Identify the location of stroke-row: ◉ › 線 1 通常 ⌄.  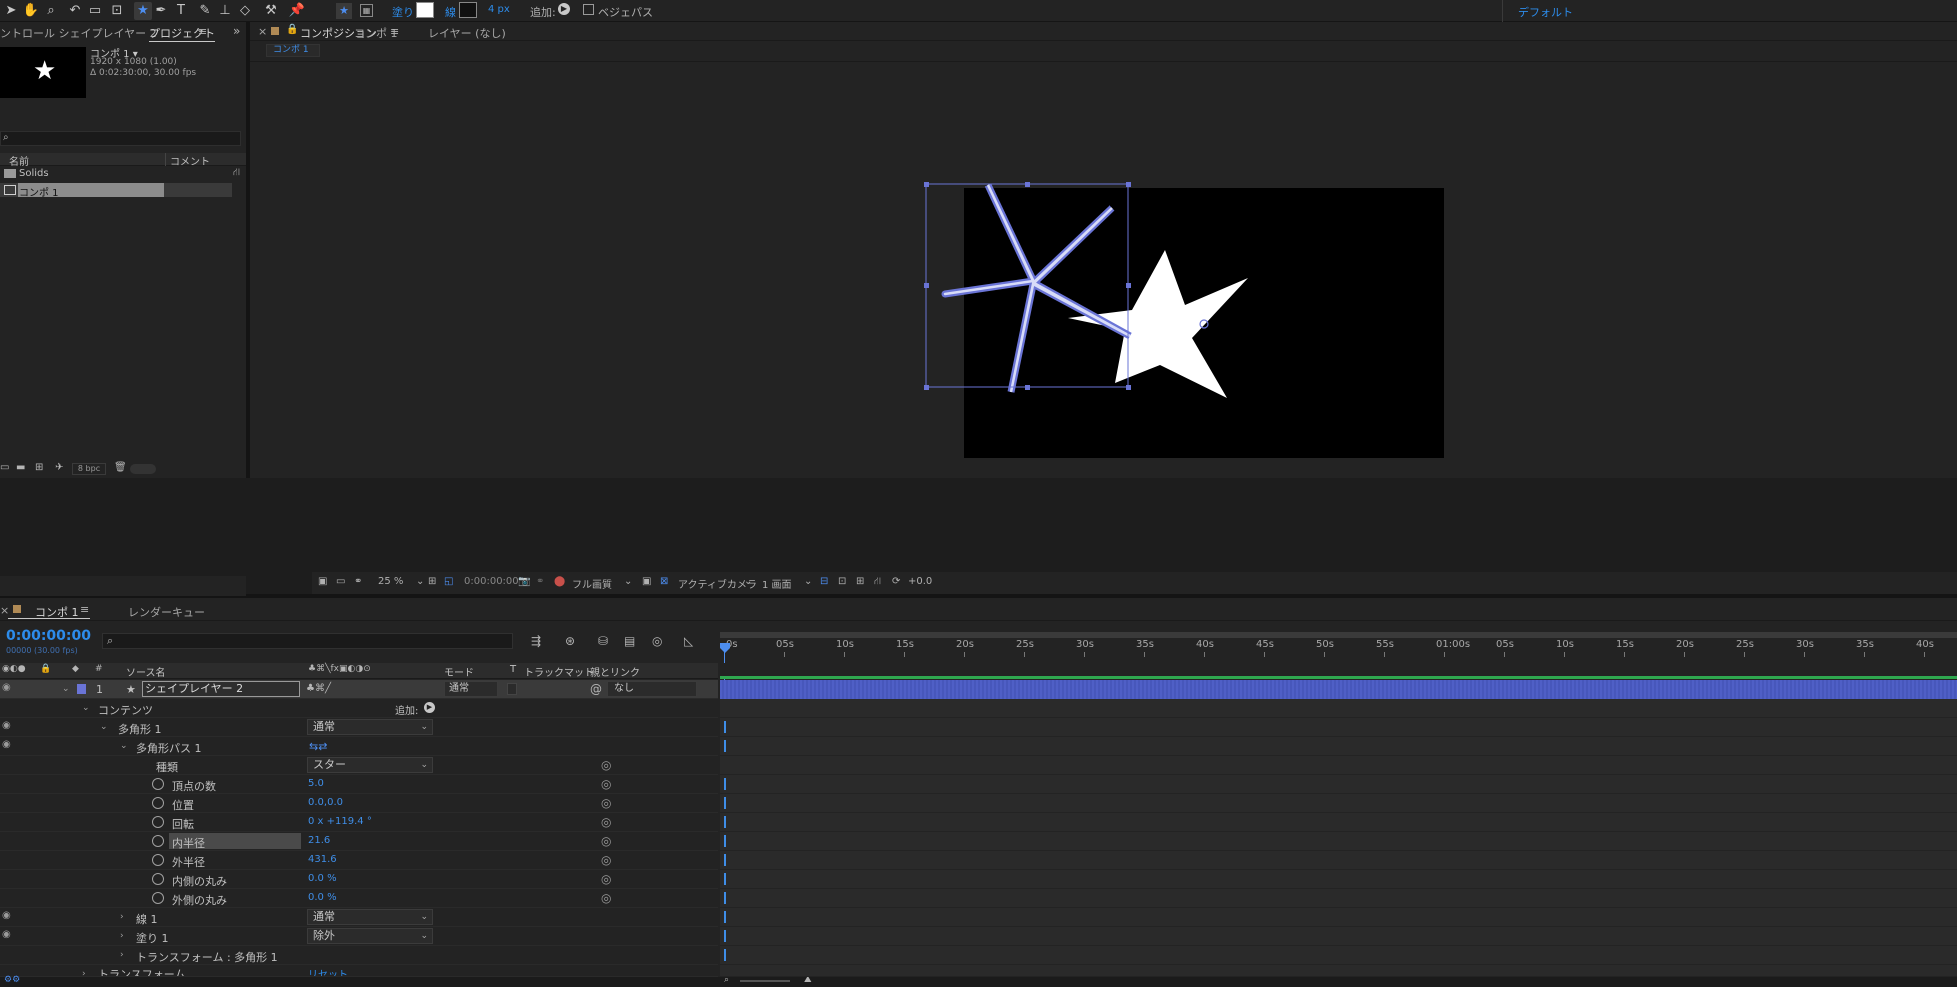
(359, 917).